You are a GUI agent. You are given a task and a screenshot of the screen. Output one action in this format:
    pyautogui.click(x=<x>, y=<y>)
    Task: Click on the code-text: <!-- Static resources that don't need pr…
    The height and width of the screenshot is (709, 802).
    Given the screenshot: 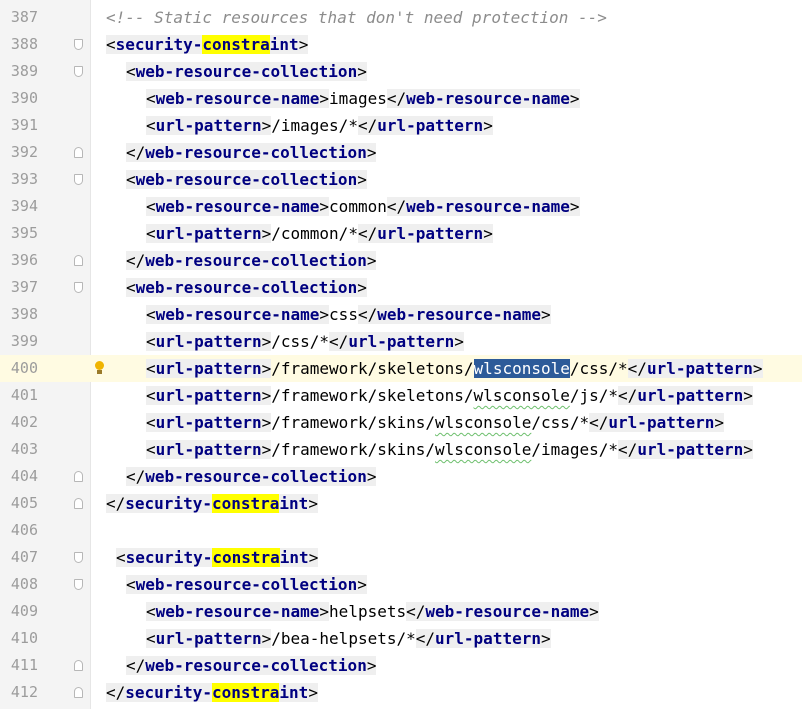 What is the action you would take?
    pyautogui.click(x=356, y=17)
    